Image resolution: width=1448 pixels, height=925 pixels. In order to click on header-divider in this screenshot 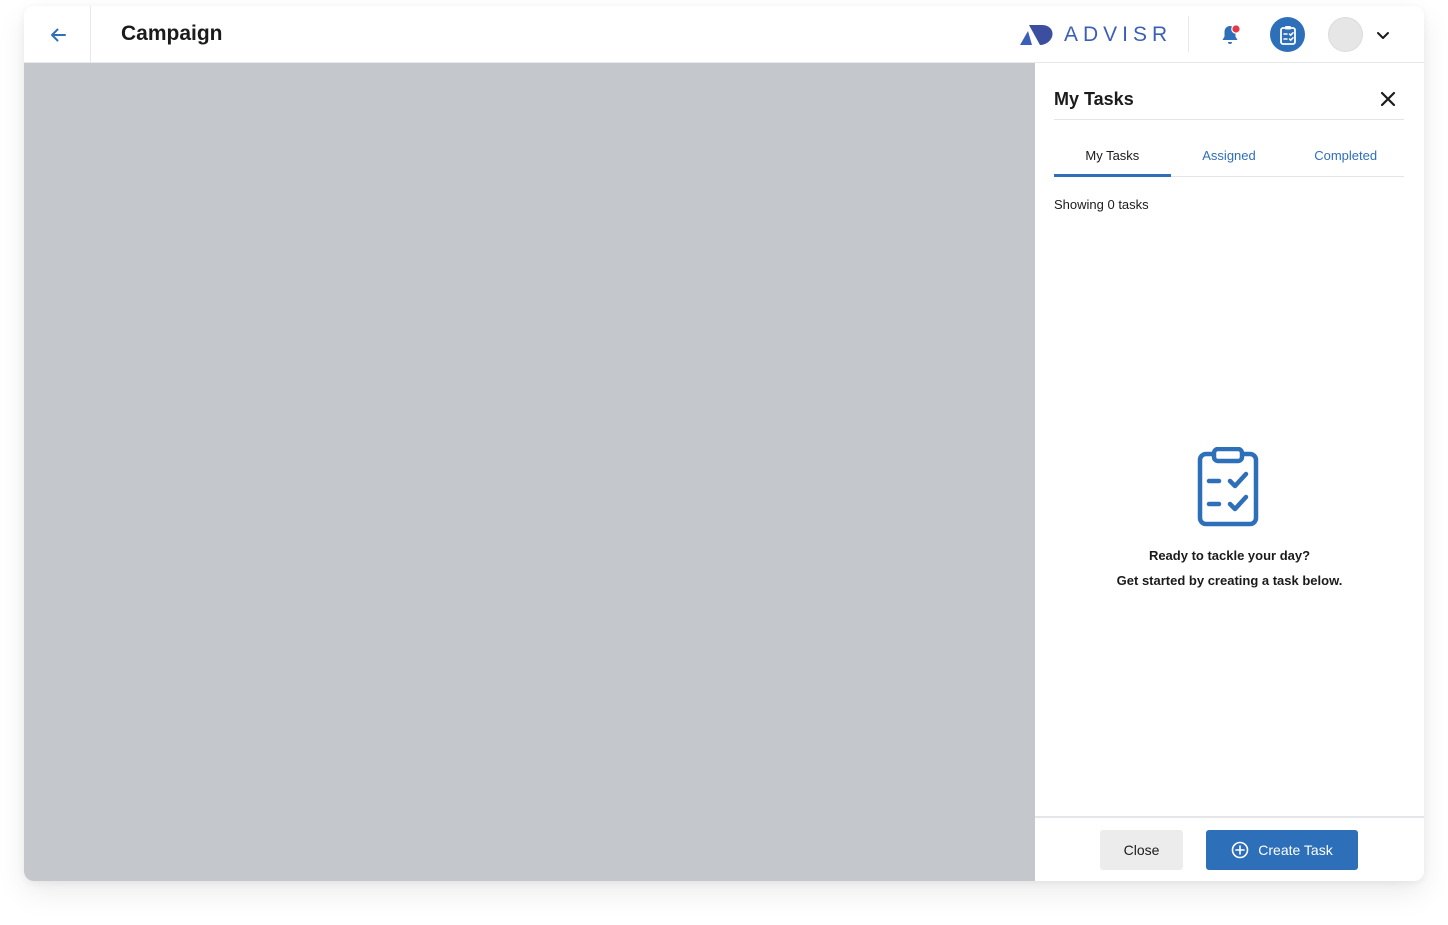, I will do `click(90, 34)`.